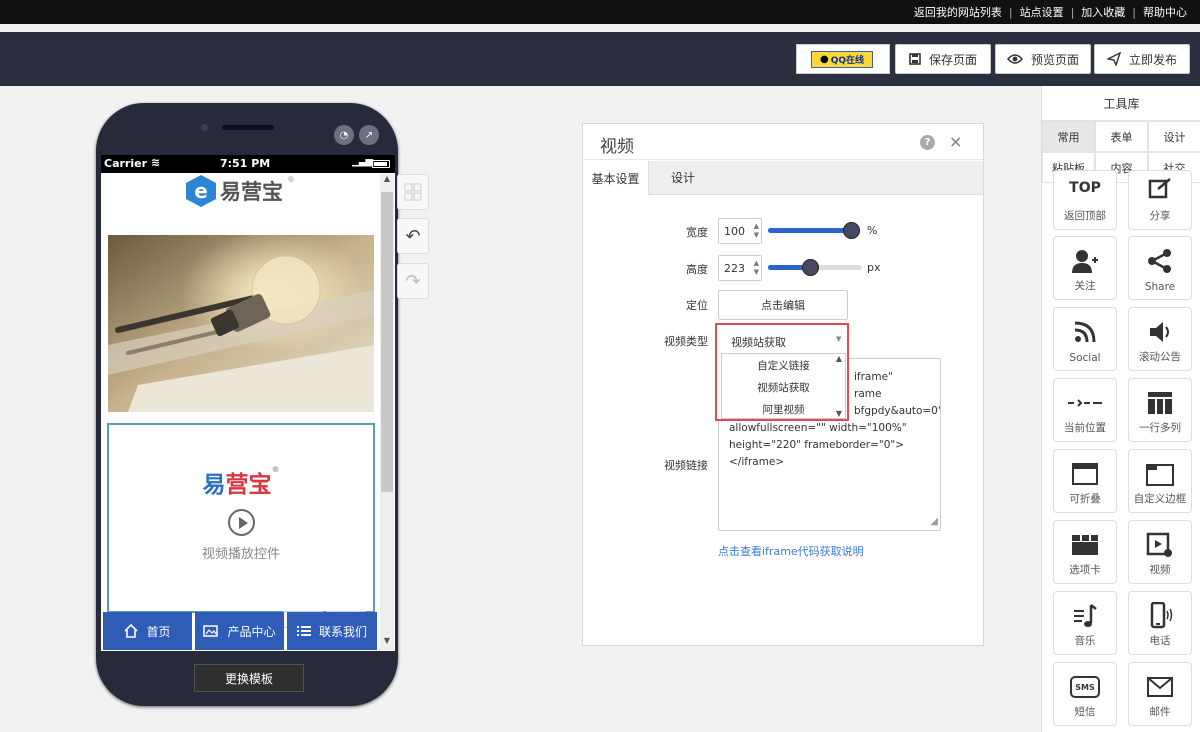  What do you see at coordinates (249, 678) in the screenshot?
I see `change-template-button: 更换模板` at bounding box center [249, 678].